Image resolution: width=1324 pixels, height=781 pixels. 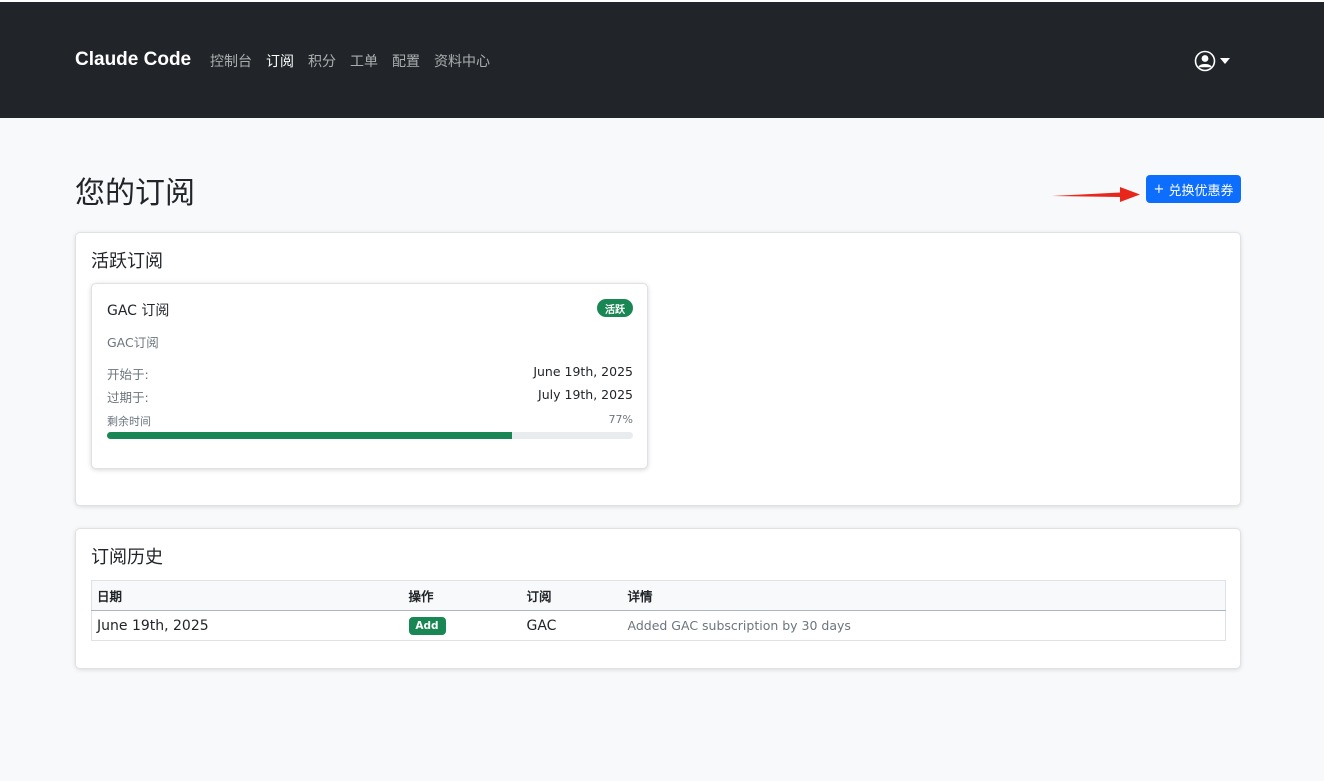 What do you see at coordinates (138, 311) in the screenshot?
I see `subscription-name: GAC 订阅` at bounding box center [138, 311].